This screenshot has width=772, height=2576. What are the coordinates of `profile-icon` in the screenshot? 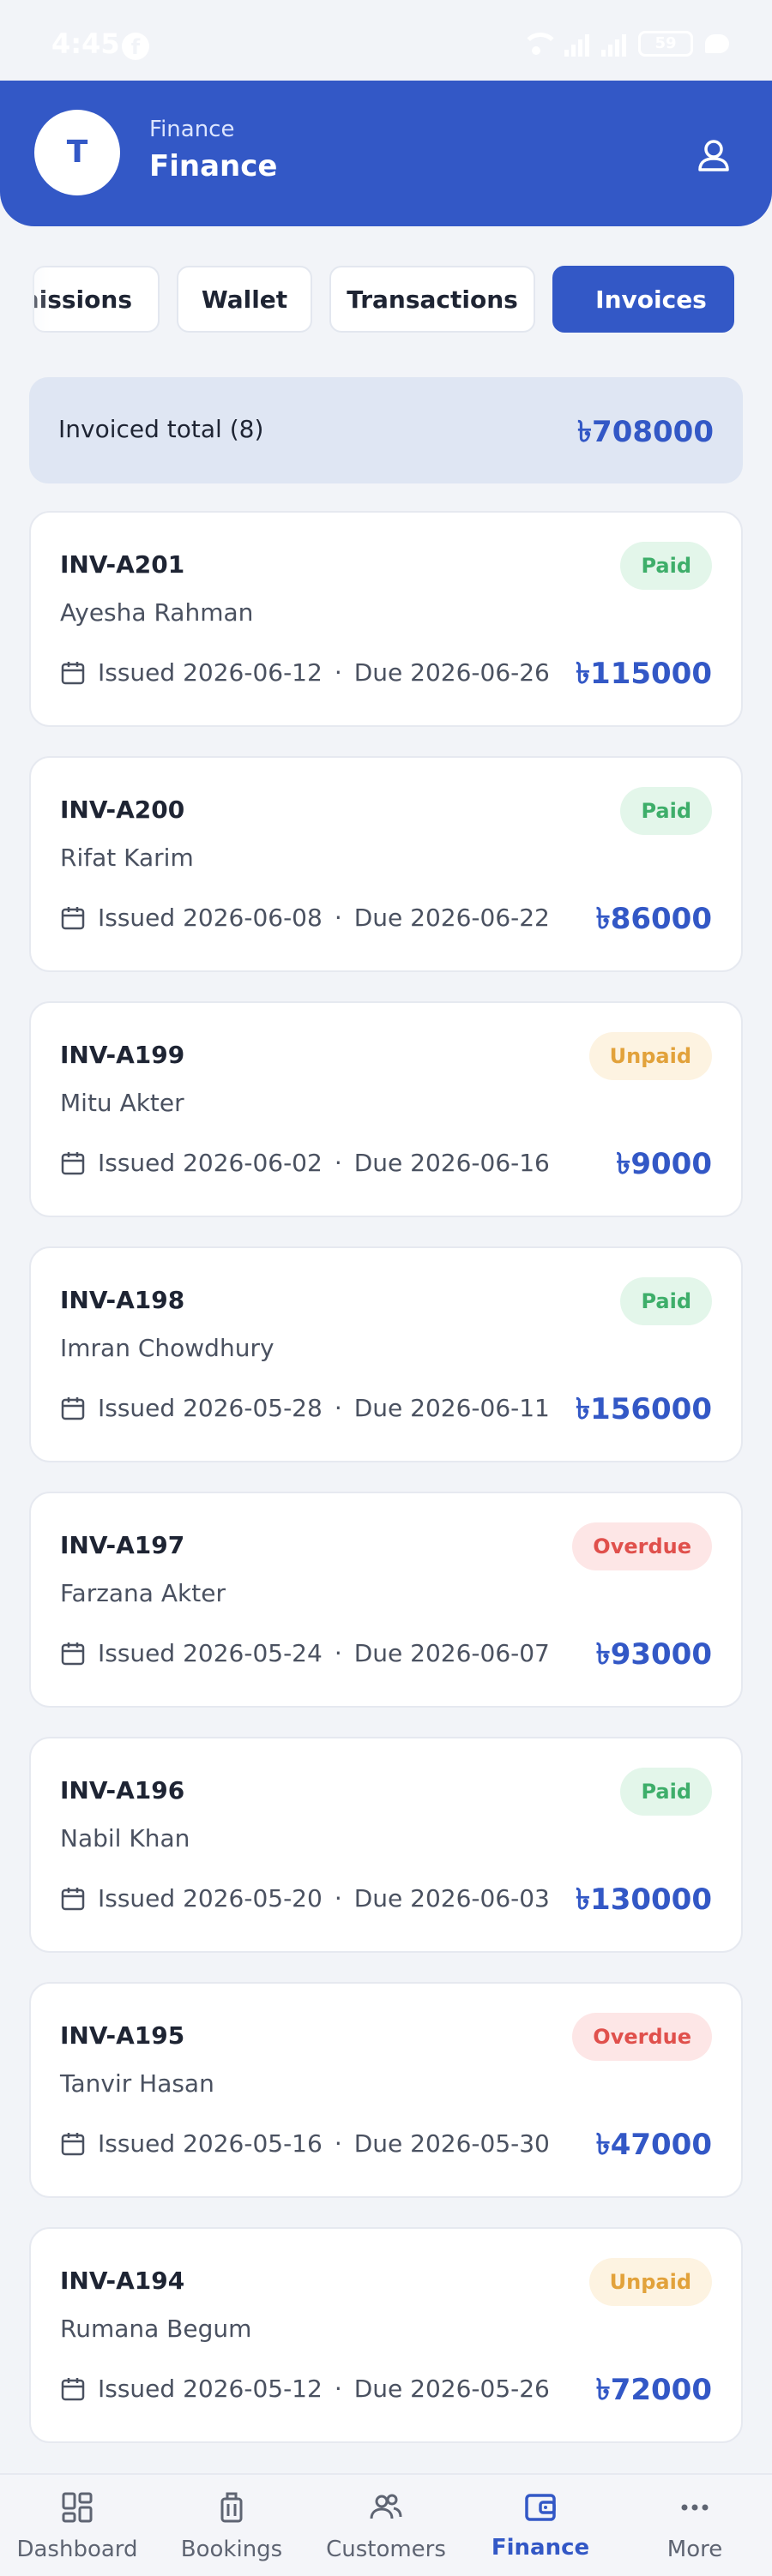 It's located at (714, 156).